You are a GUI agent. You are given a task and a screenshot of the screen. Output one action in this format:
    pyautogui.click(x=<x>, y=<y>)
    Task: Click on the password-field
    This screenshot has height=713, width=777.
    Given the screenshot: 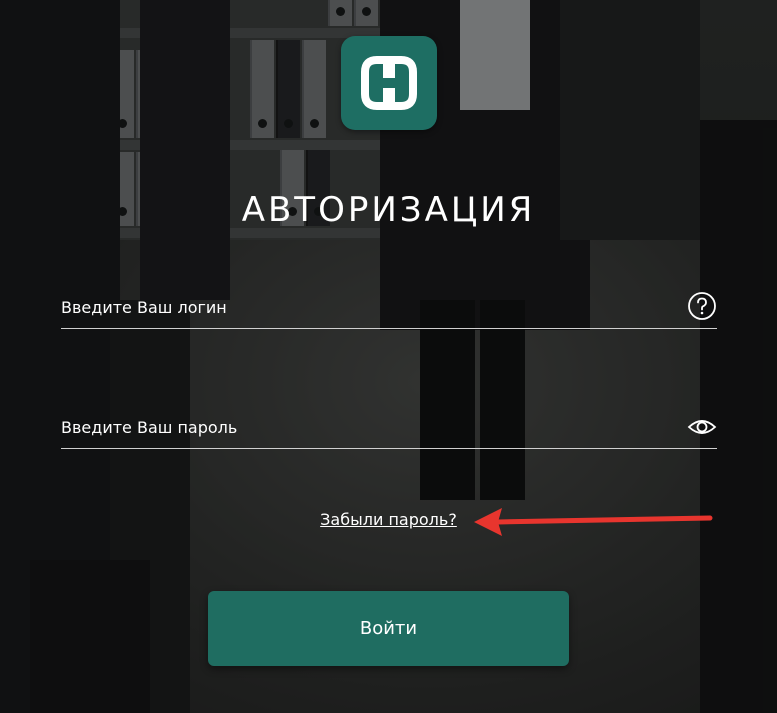 What is the action you would take?
    pyautogui.click(x=389, y=428)
    